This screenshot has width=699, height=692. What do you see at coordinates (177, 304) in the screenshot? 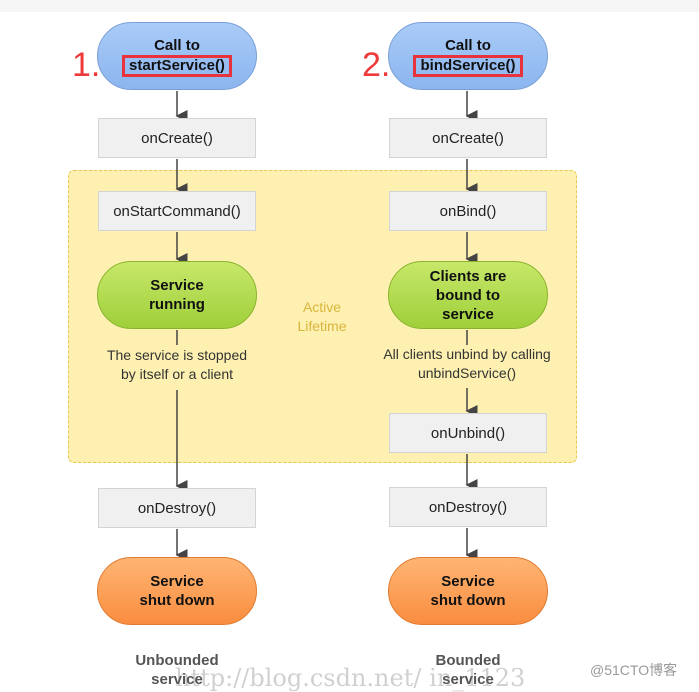
I see `running-line: running` at bounding box center [177, 304].